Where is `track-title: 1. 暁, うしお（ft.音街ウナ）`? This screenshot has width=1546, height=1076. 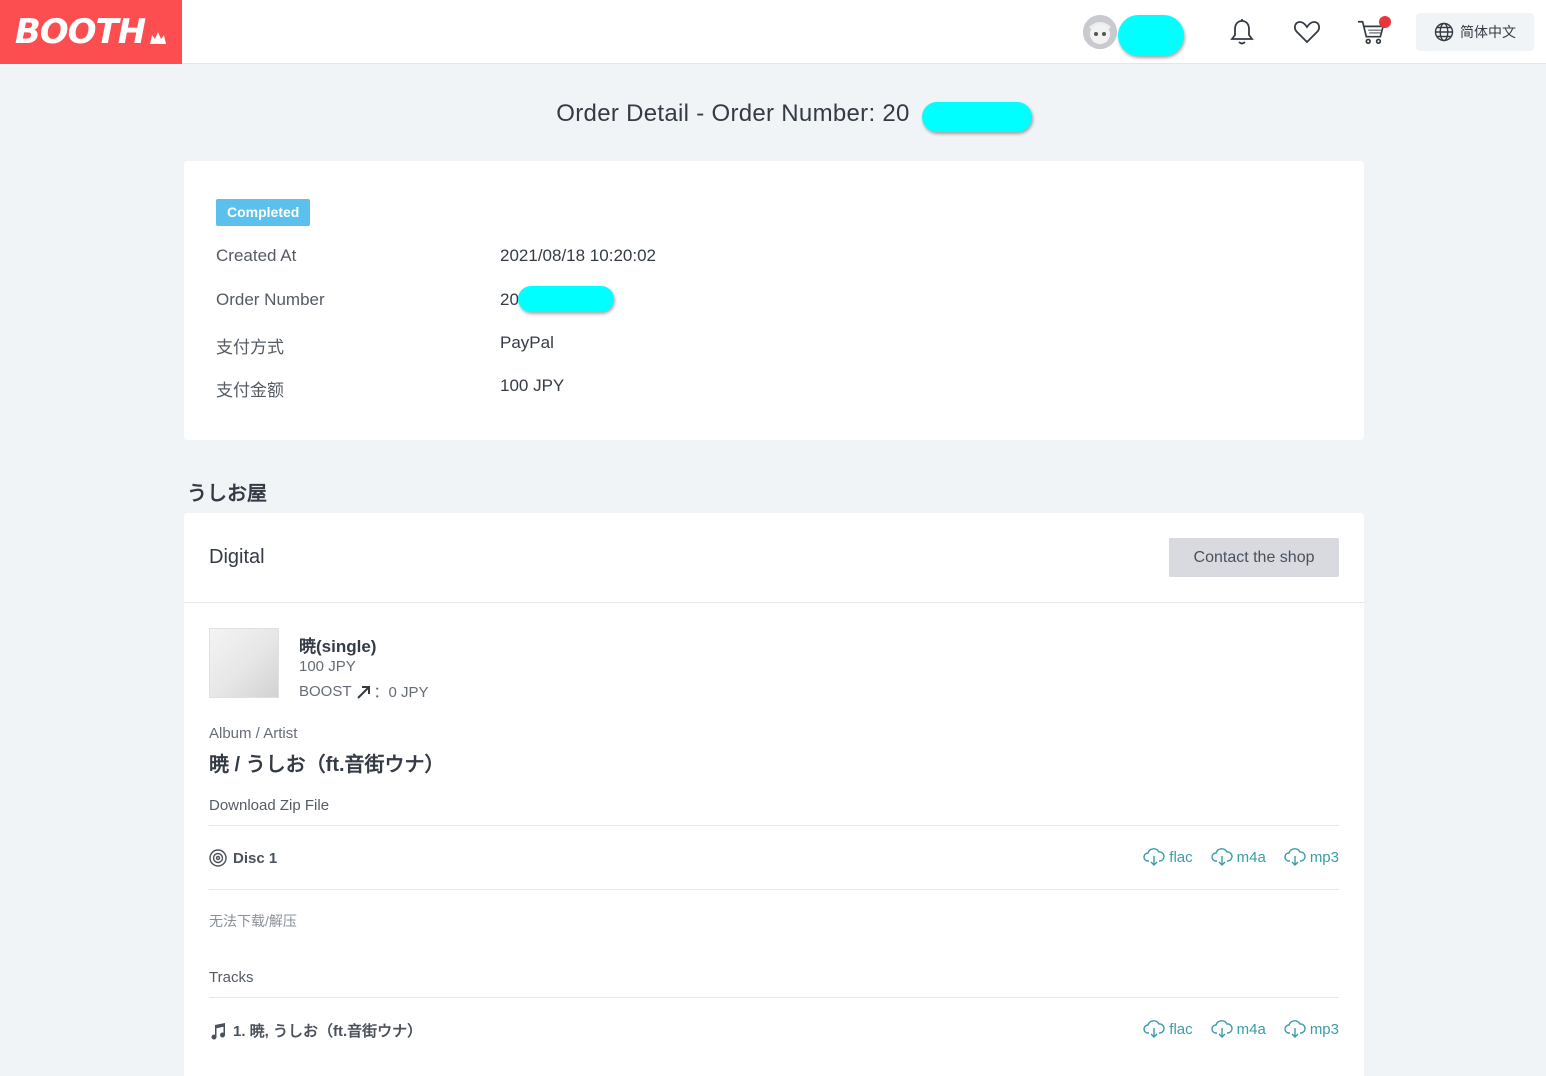 track-title: 1. 暁, うしお（ft.音街ウナ） is located at coordinates (328, 1031).